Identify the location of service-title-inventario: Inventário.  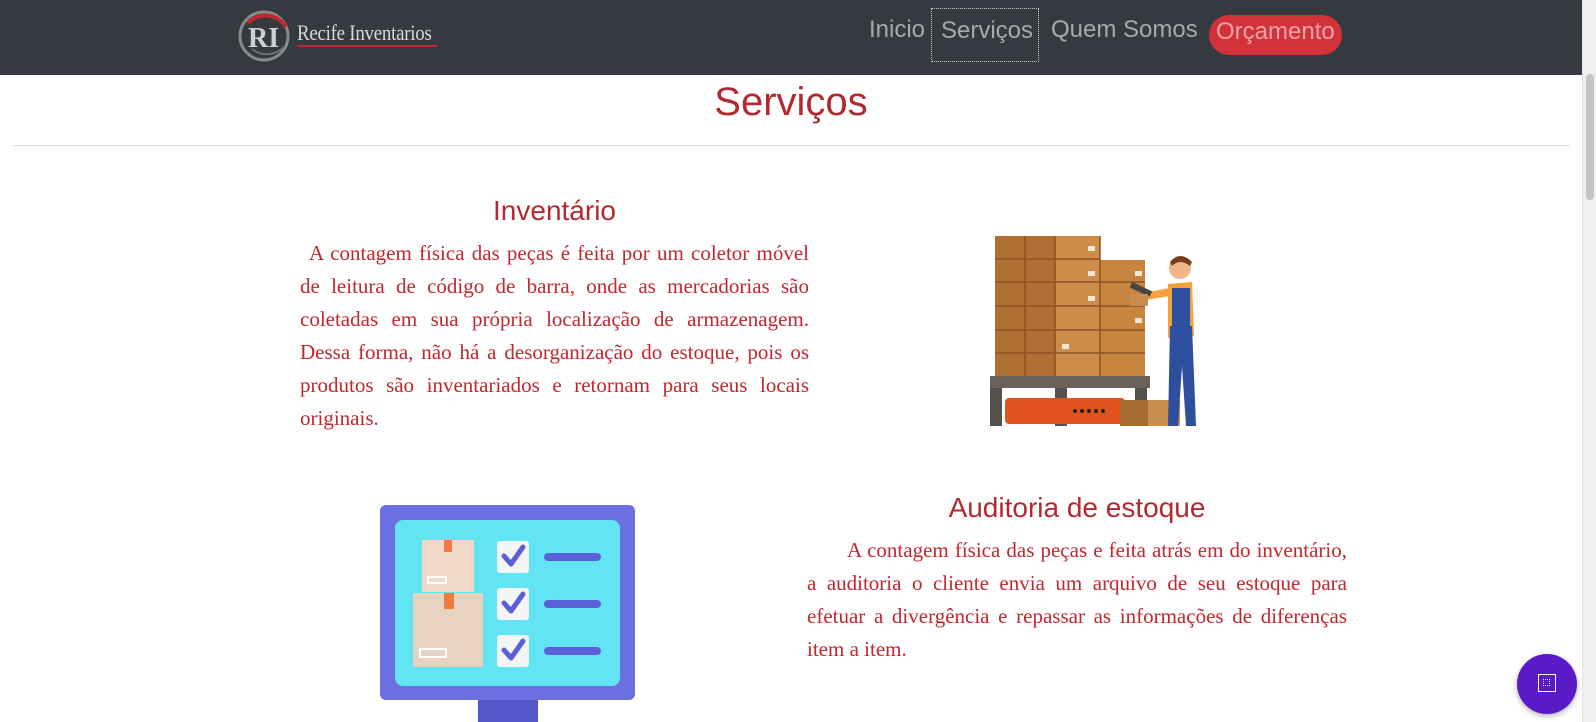
(554, 210).